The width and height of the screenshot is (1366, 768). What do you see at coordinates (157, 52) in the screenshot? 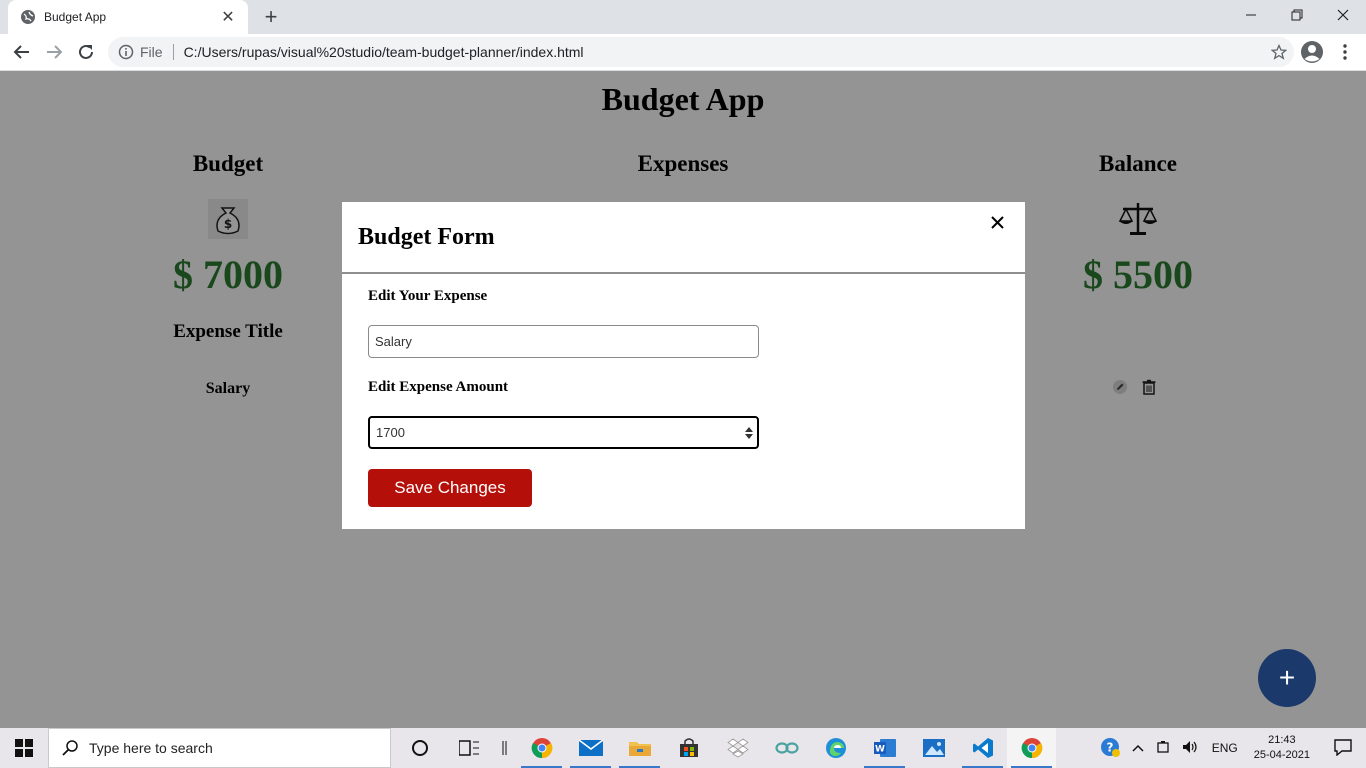
I see `scheme-label: File` at bounding box center [157, 52].